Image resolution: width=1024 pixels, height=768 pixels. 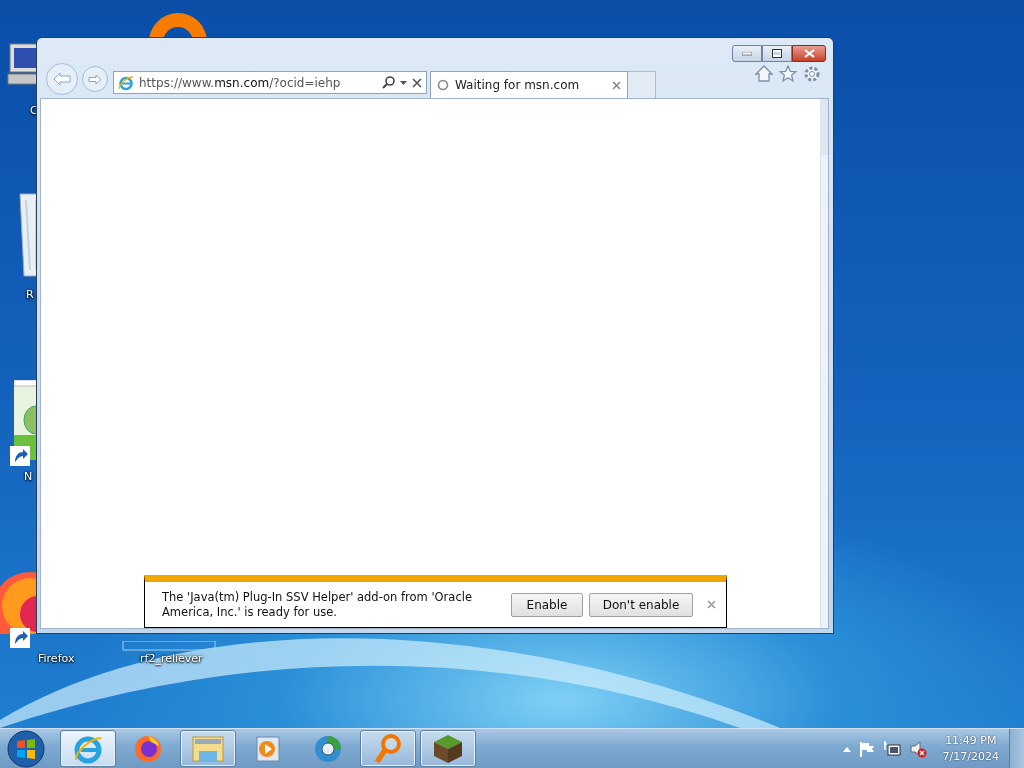 What do you see at coordinates (30, 294) in the screenshot?
I see `desktop-icon-label: R` at bounding box center [30, 294].